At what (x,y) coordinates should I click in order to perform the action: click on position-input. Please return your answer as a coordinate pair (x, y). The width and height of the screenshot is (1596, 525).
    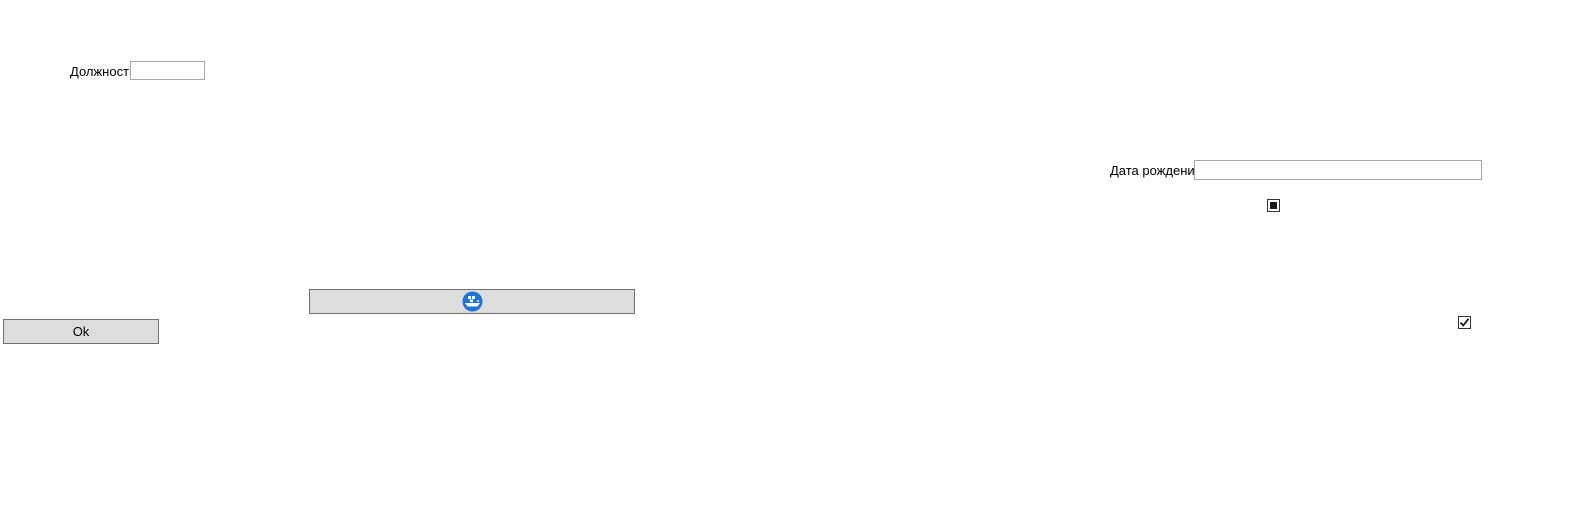
    Looking at the image, I should click on (167, 70).